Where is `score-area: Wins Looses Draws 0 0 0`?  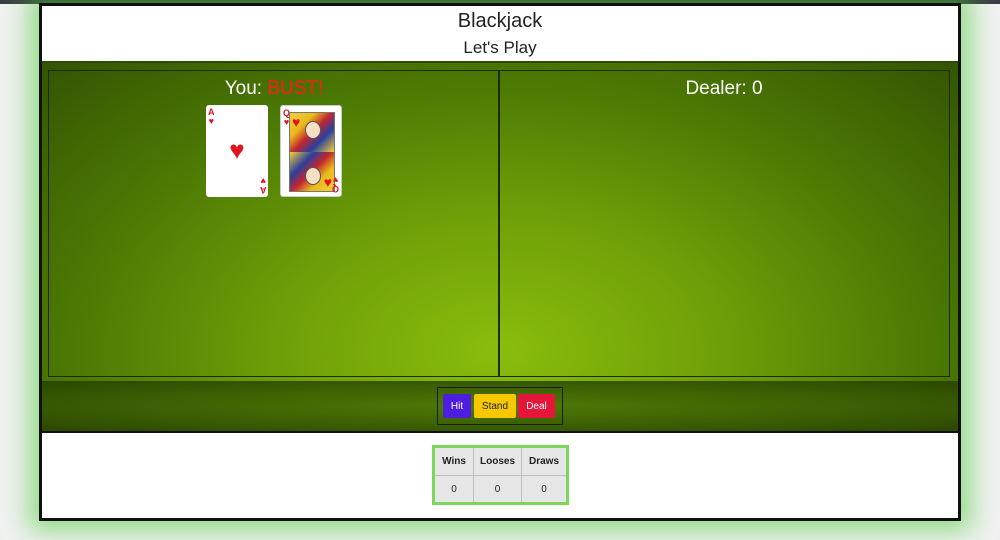 score-area: Wins Looses Draws 0 0 0 is located at coordinates (500, 475).